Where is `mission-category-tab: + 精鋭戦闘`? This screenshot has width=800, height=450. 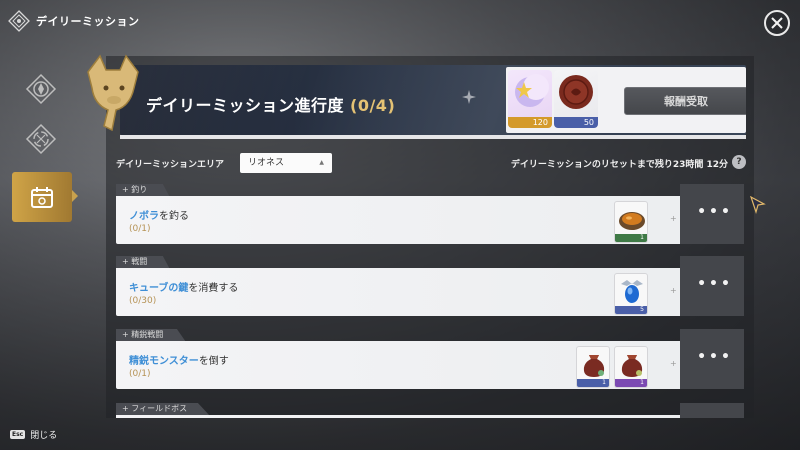 mission-category-tab: + 精鋭戦闘 is located at coordinates (151, 335).